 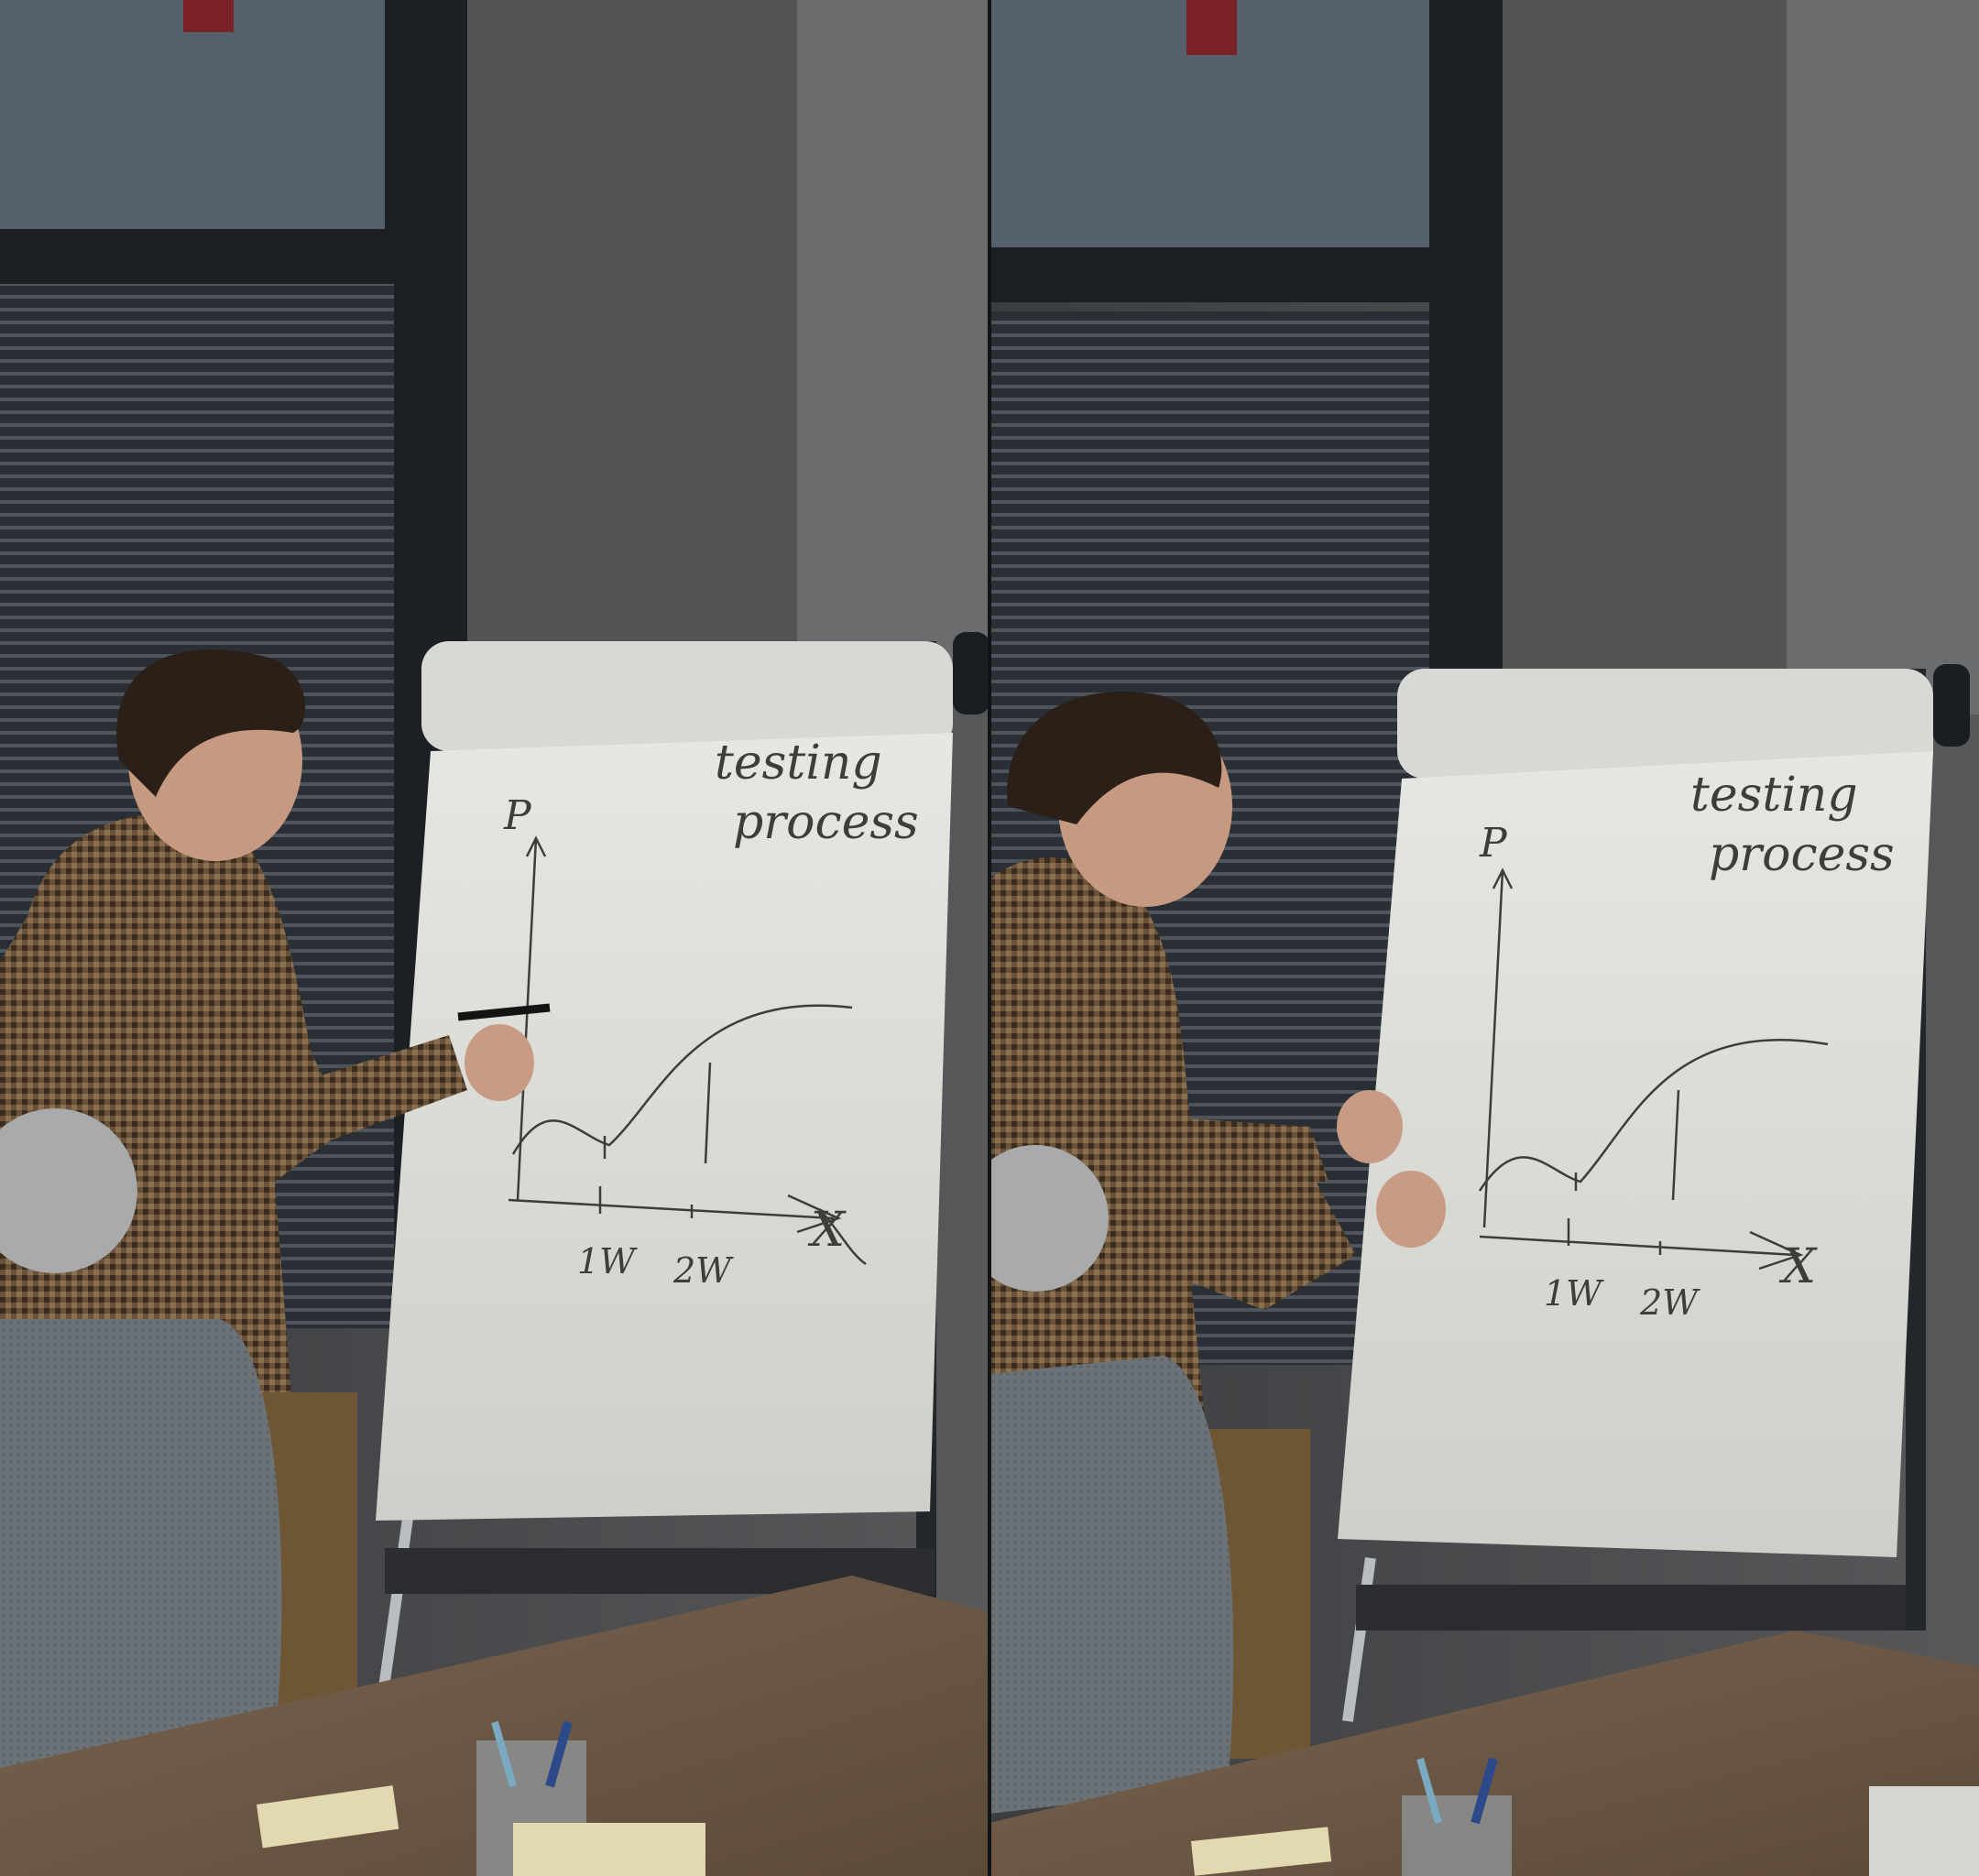 I want to click on office-chair, so click(x=1112, y=1585).